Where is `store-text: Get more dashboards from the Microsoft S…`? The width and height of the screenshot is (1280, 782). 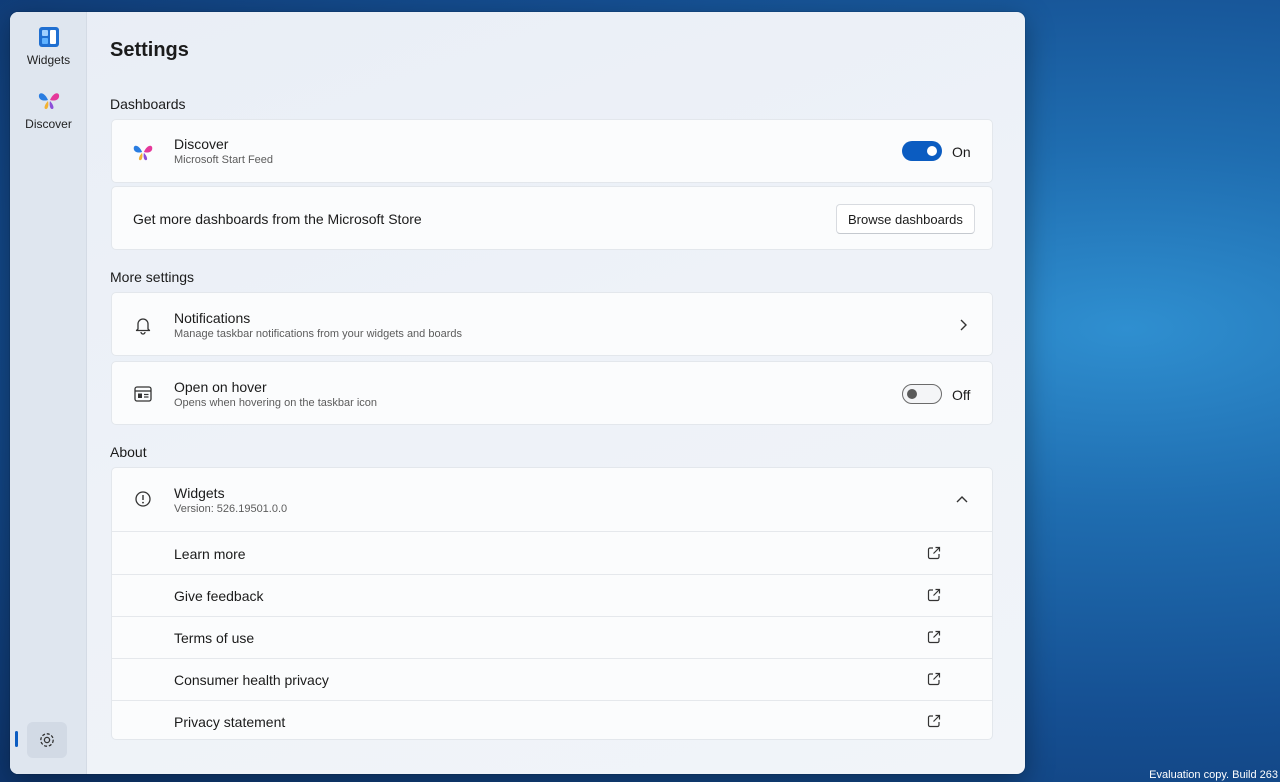
store-text: Get more dashboards from the Microsoft S… is located at coordinates (277, 219).